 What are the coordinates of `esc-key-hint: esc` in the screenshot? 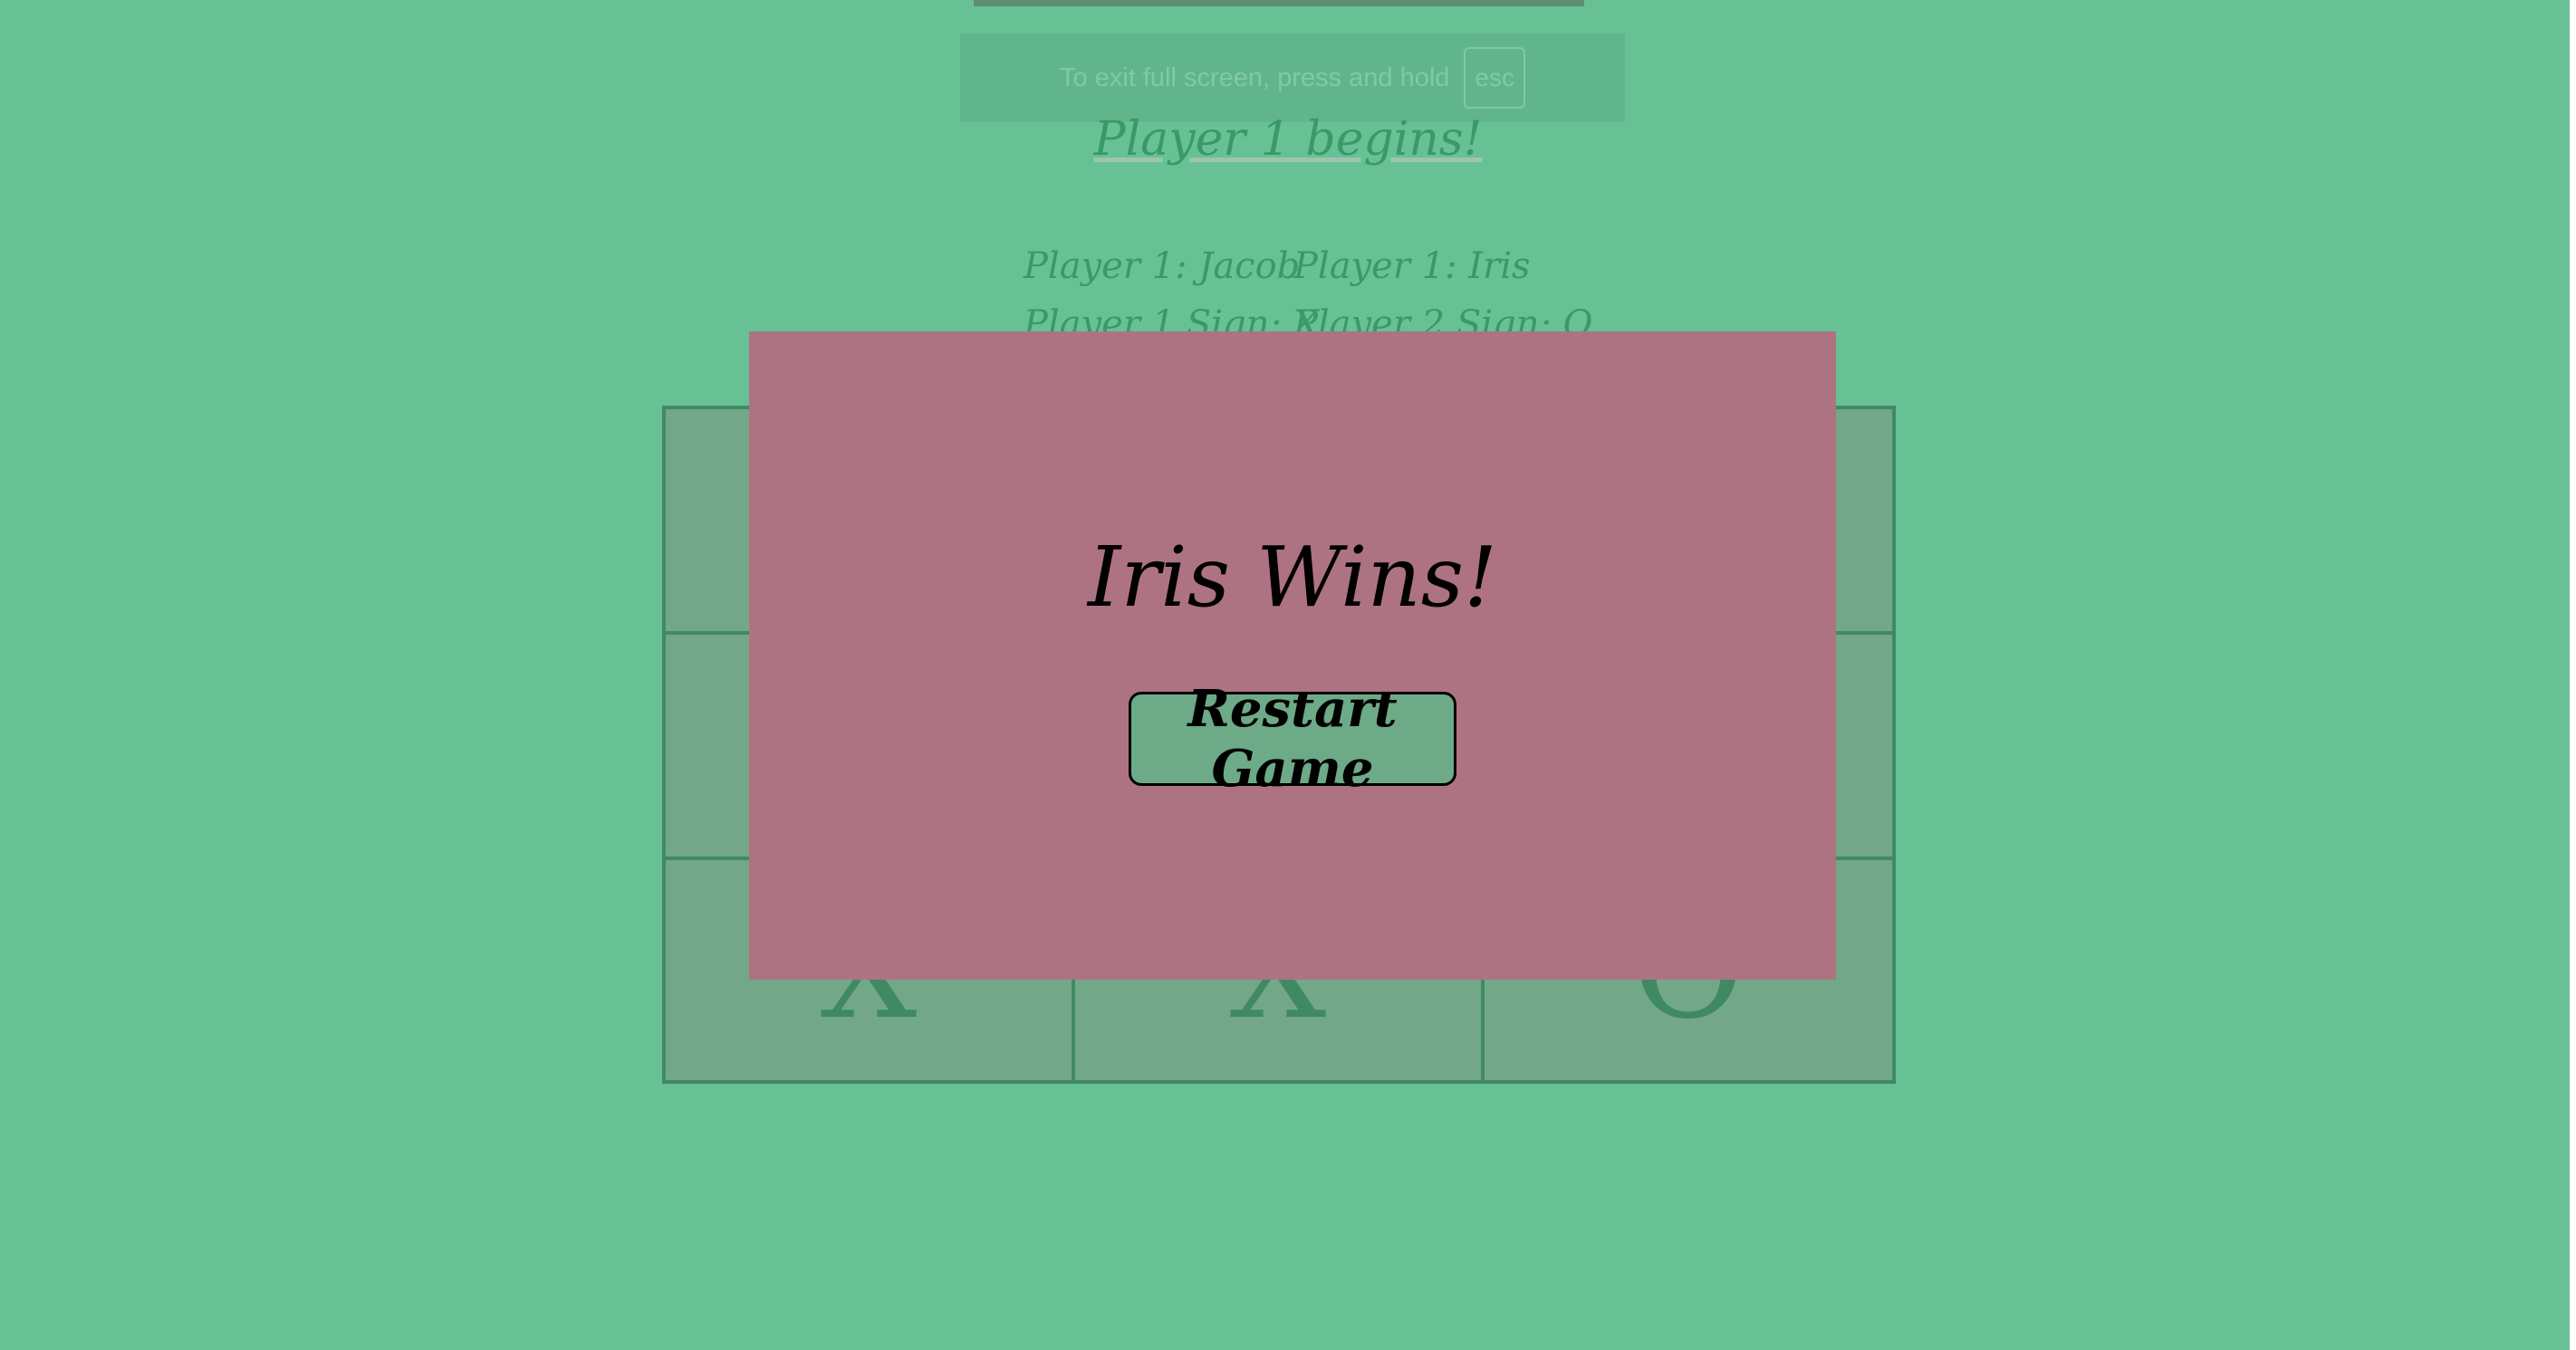 It's located at (1494, 78).